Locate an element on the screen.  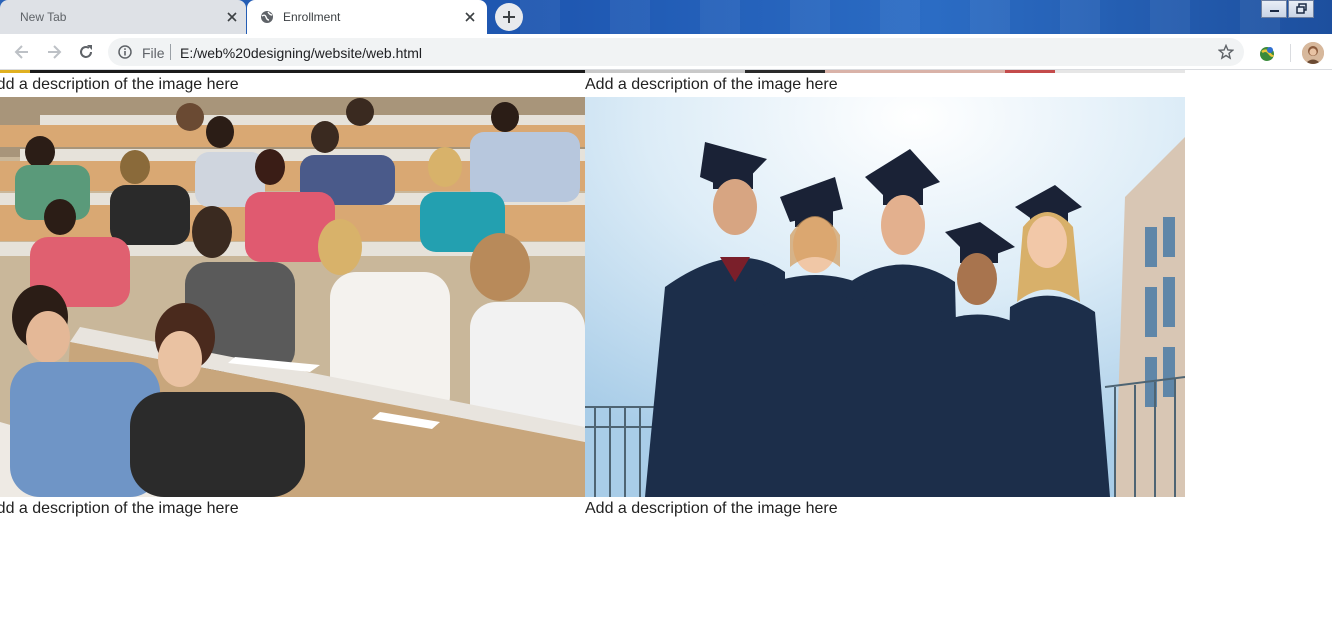
info-icon is located at coordinates (125, 54).